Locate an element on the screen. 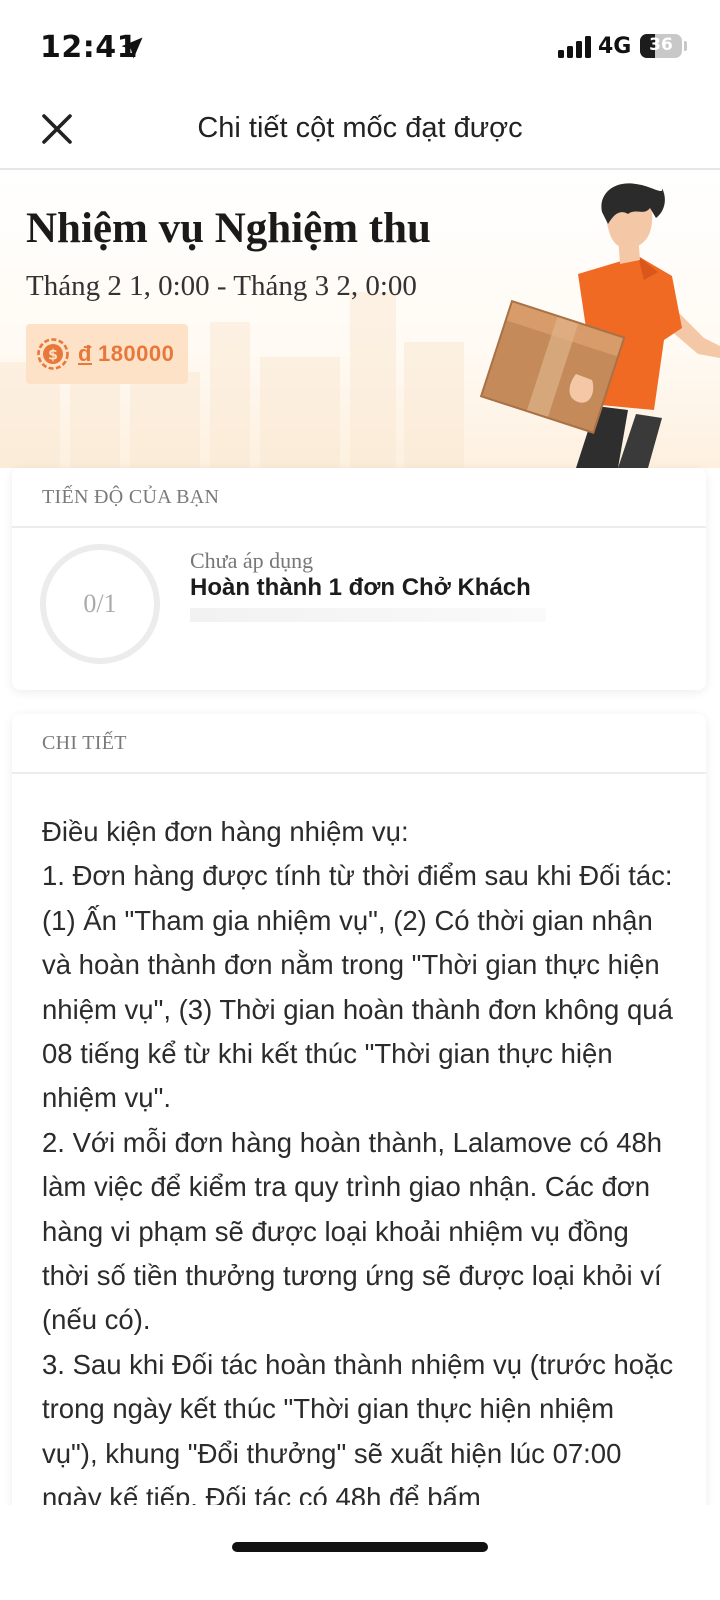 This screenshot has height=1600, width=720. home-indicator is located at coordinates (360, 1547).